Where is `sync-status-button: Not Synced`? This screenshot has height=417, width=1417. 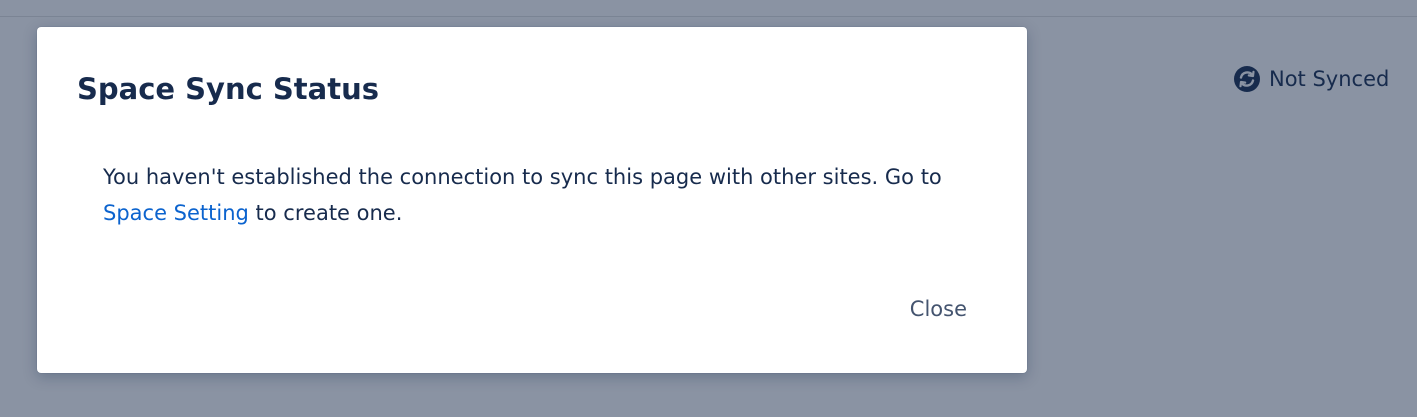
sync-status-button: Not Synced is located at coordinates (1311, 79).